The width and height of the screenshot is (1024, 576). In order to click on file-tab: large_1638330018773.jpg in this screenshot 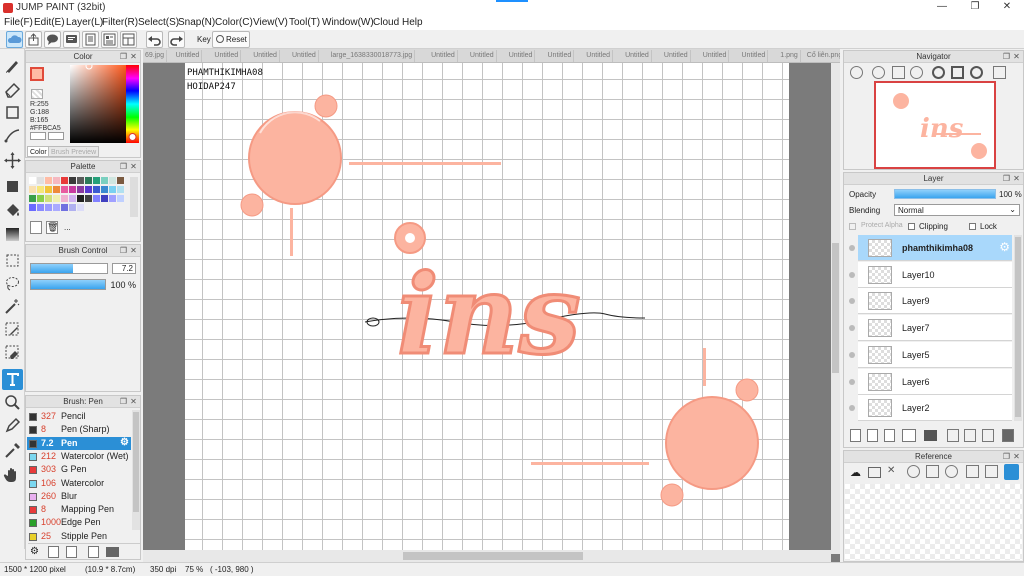, I will do `click(372, 56)`.